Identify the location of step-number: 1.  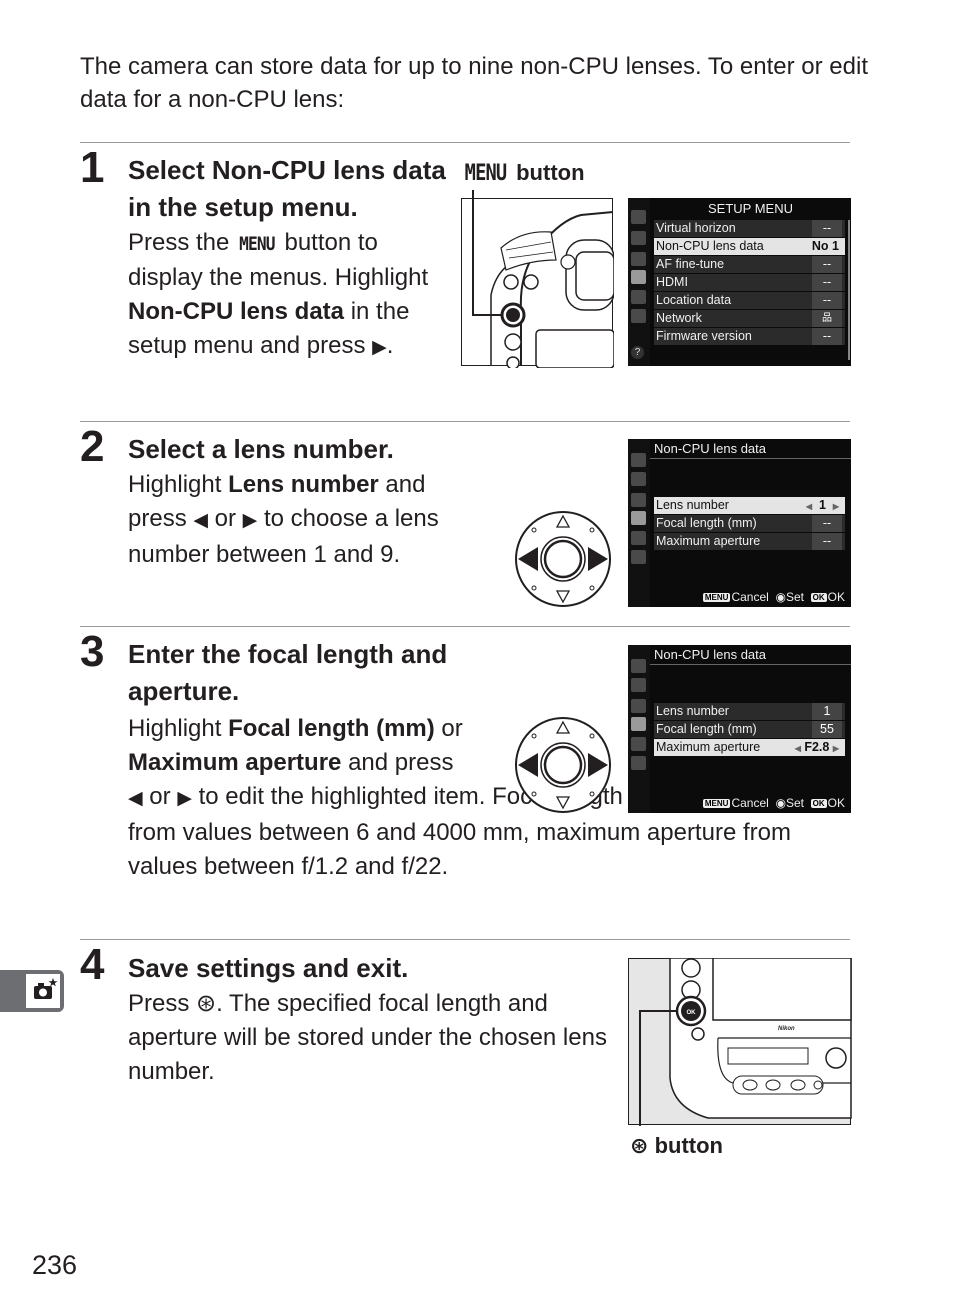
(92, 167).